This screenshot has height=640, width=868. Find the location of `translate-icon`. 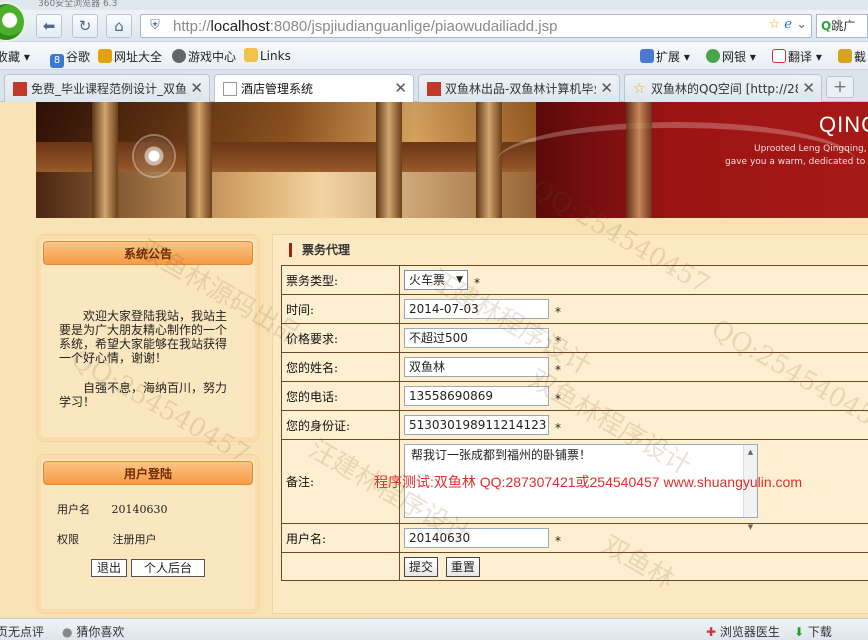

translate-icon is located at coordinates (779, 56).